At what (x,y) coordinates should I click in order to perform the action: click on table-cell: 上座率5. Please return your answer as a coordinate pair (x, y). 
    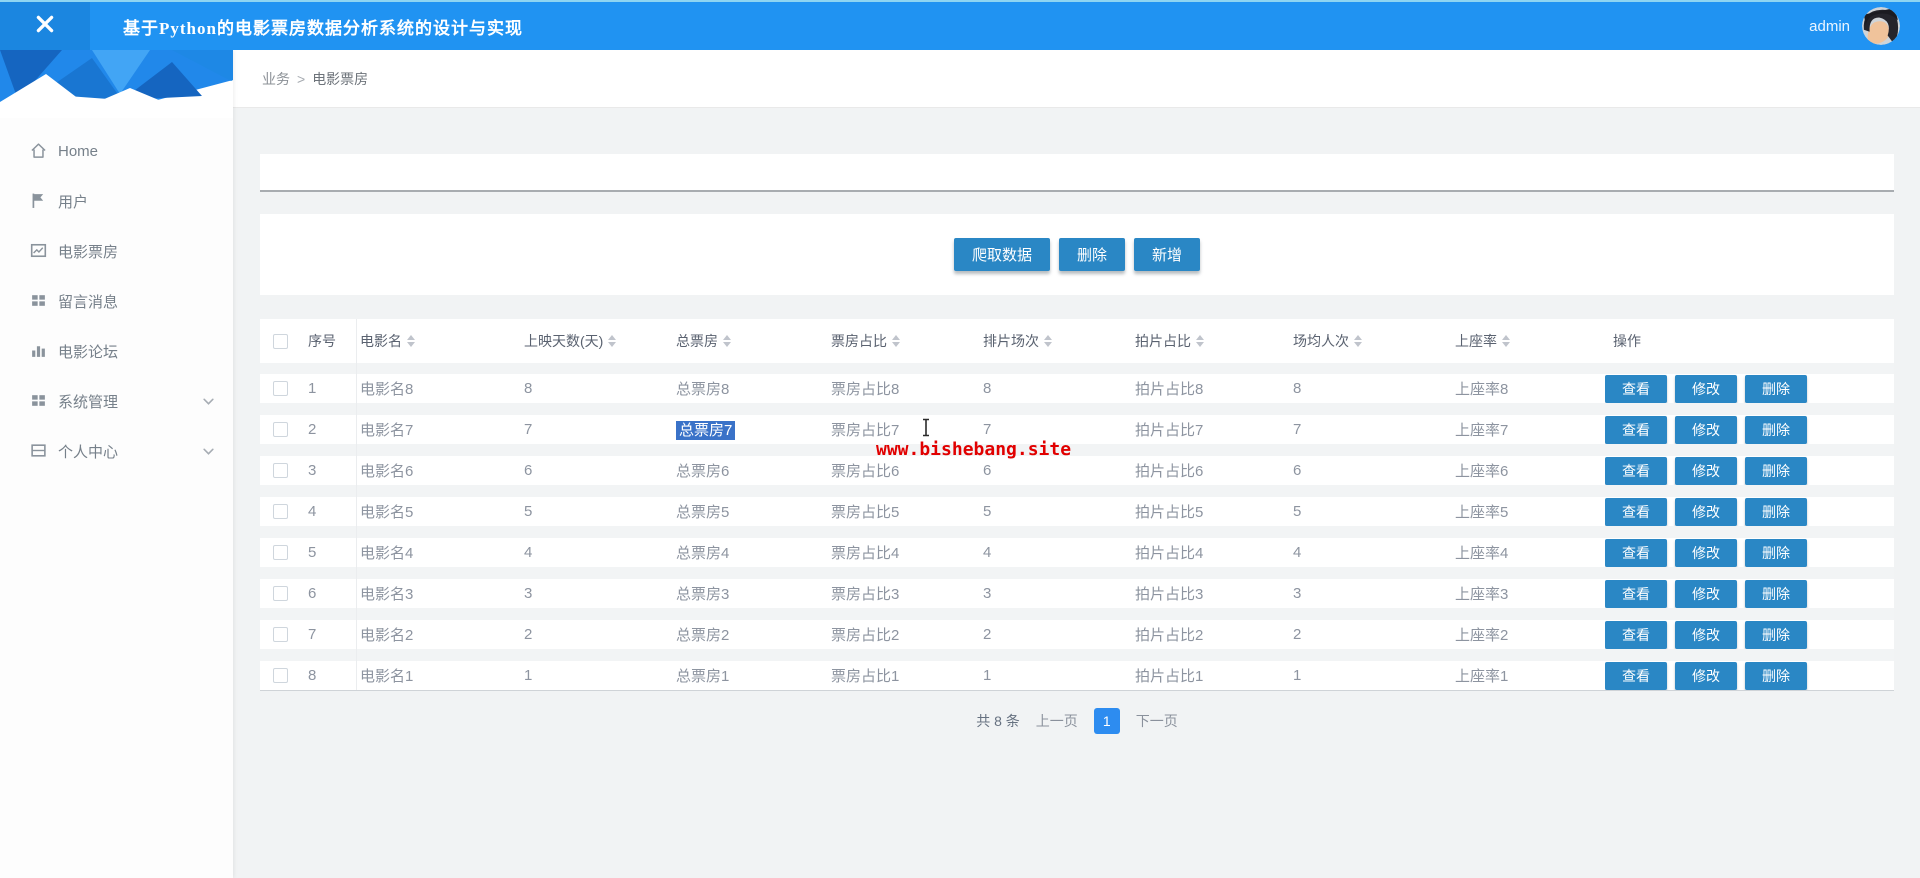
    Looking at the image, I should click on (1482, 512).